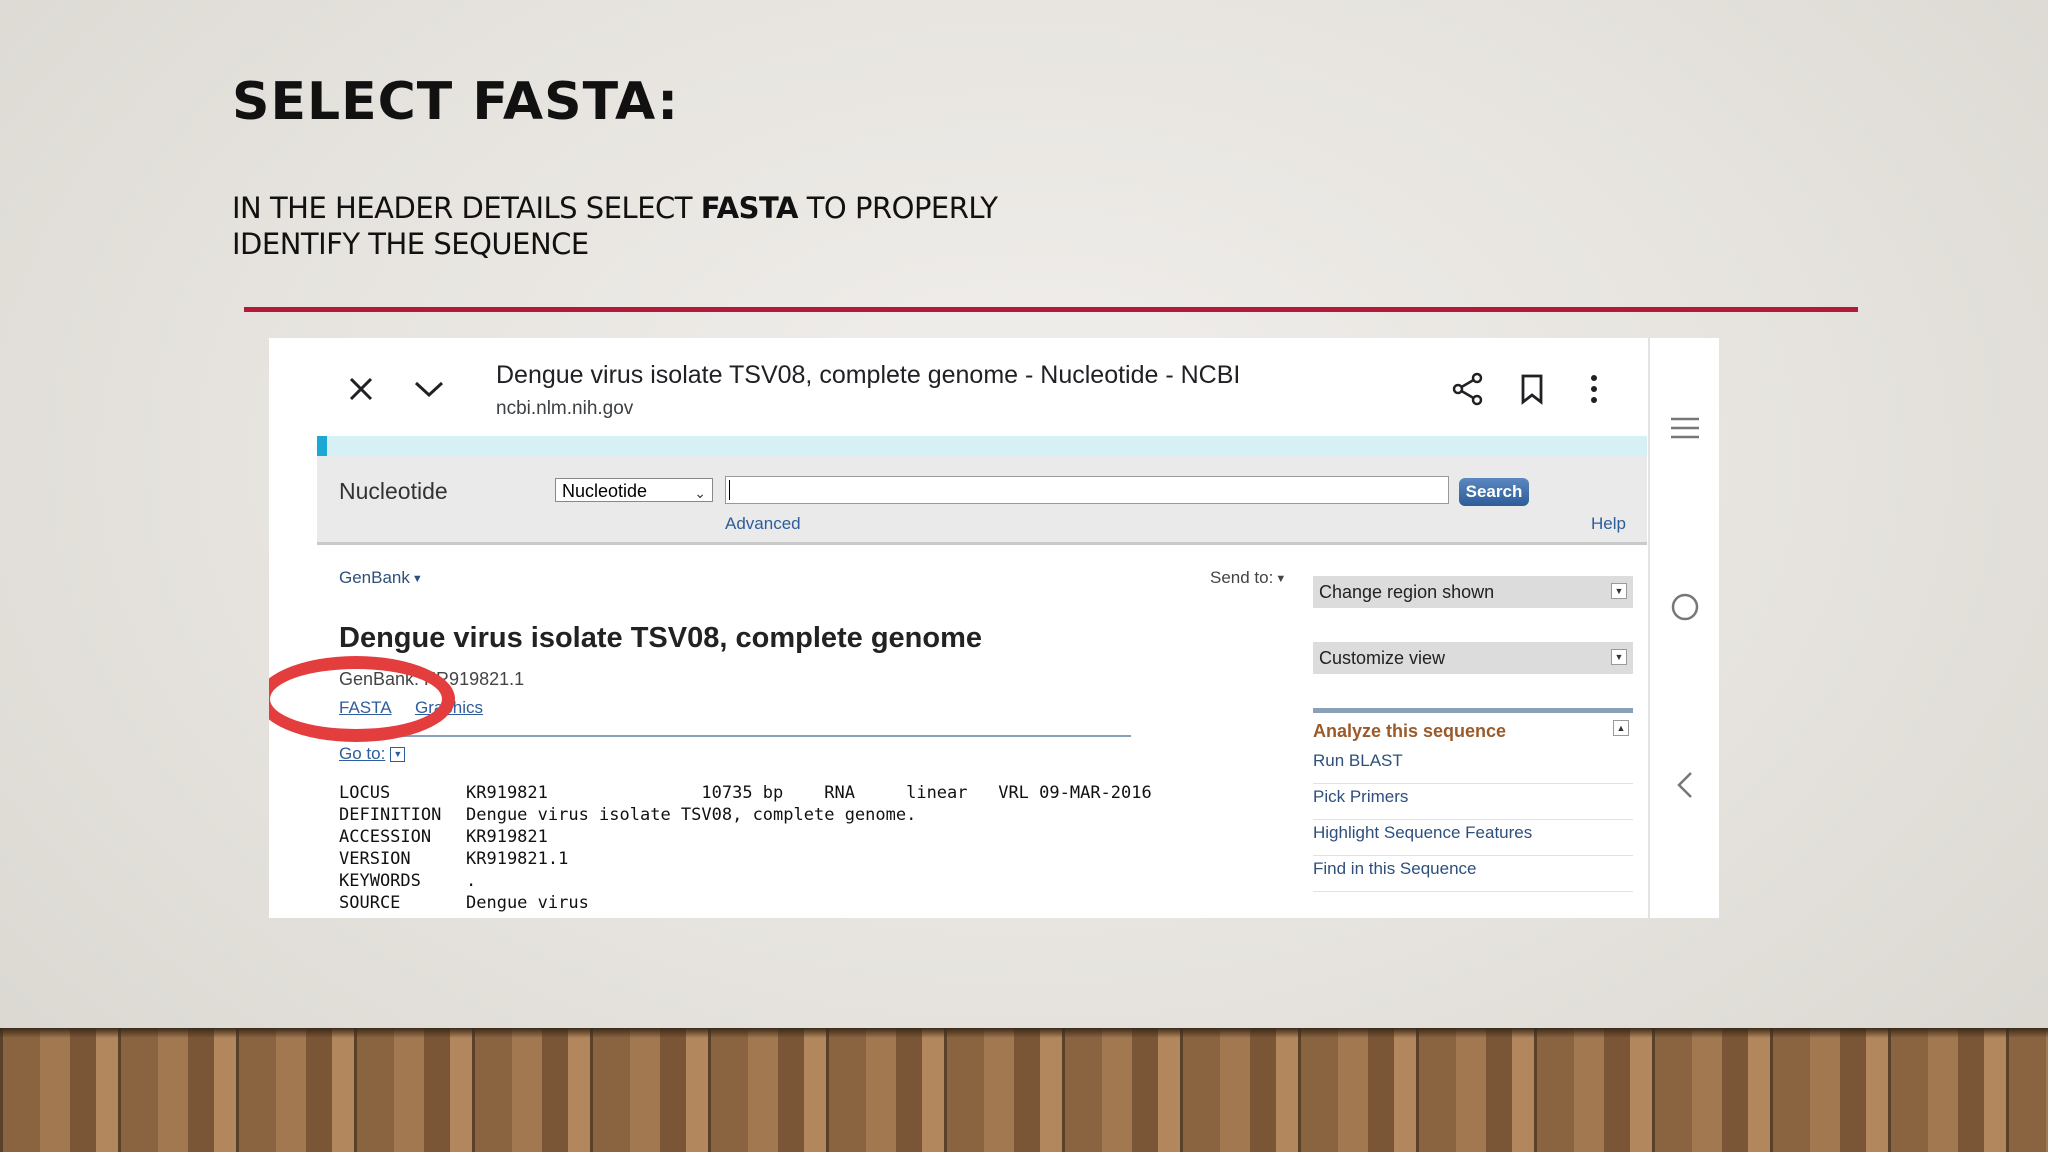  Describe the element at coordinates (1051, 309) in the screenshot. I see `accent-divider` at that location.